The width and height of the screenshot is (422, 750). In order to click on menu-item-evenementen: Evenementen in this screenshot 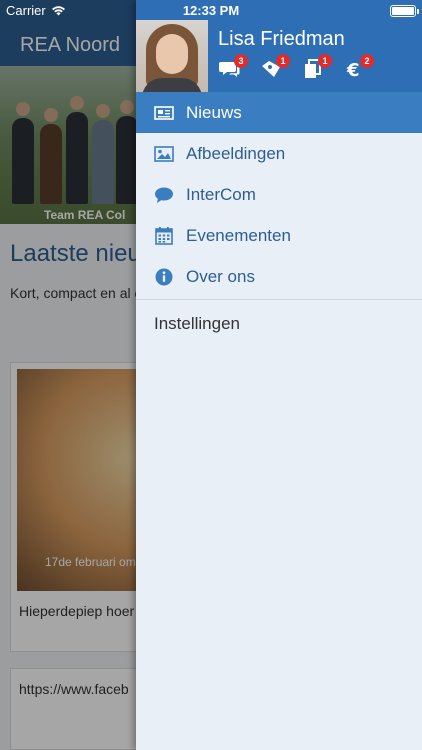, I will do `click(279, 235)`.